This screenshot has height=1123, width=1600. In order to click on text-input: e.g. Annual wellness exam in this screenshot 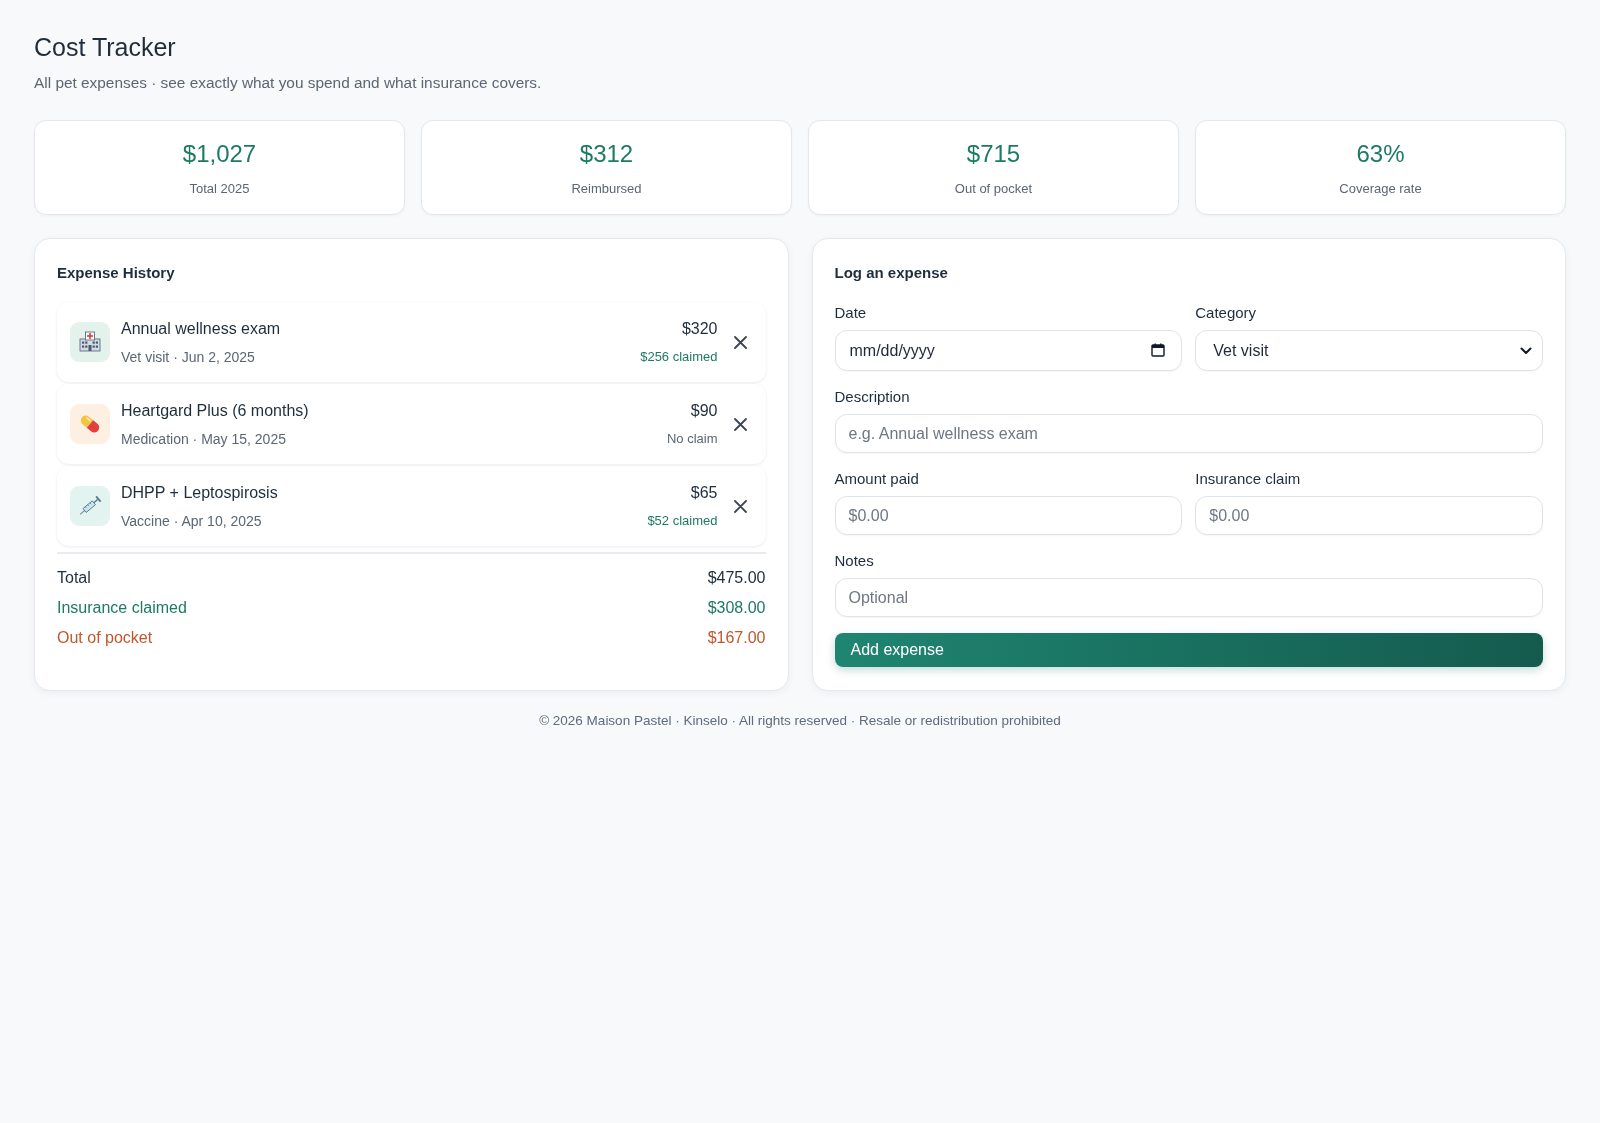, I will do `click(1188, 433)`.